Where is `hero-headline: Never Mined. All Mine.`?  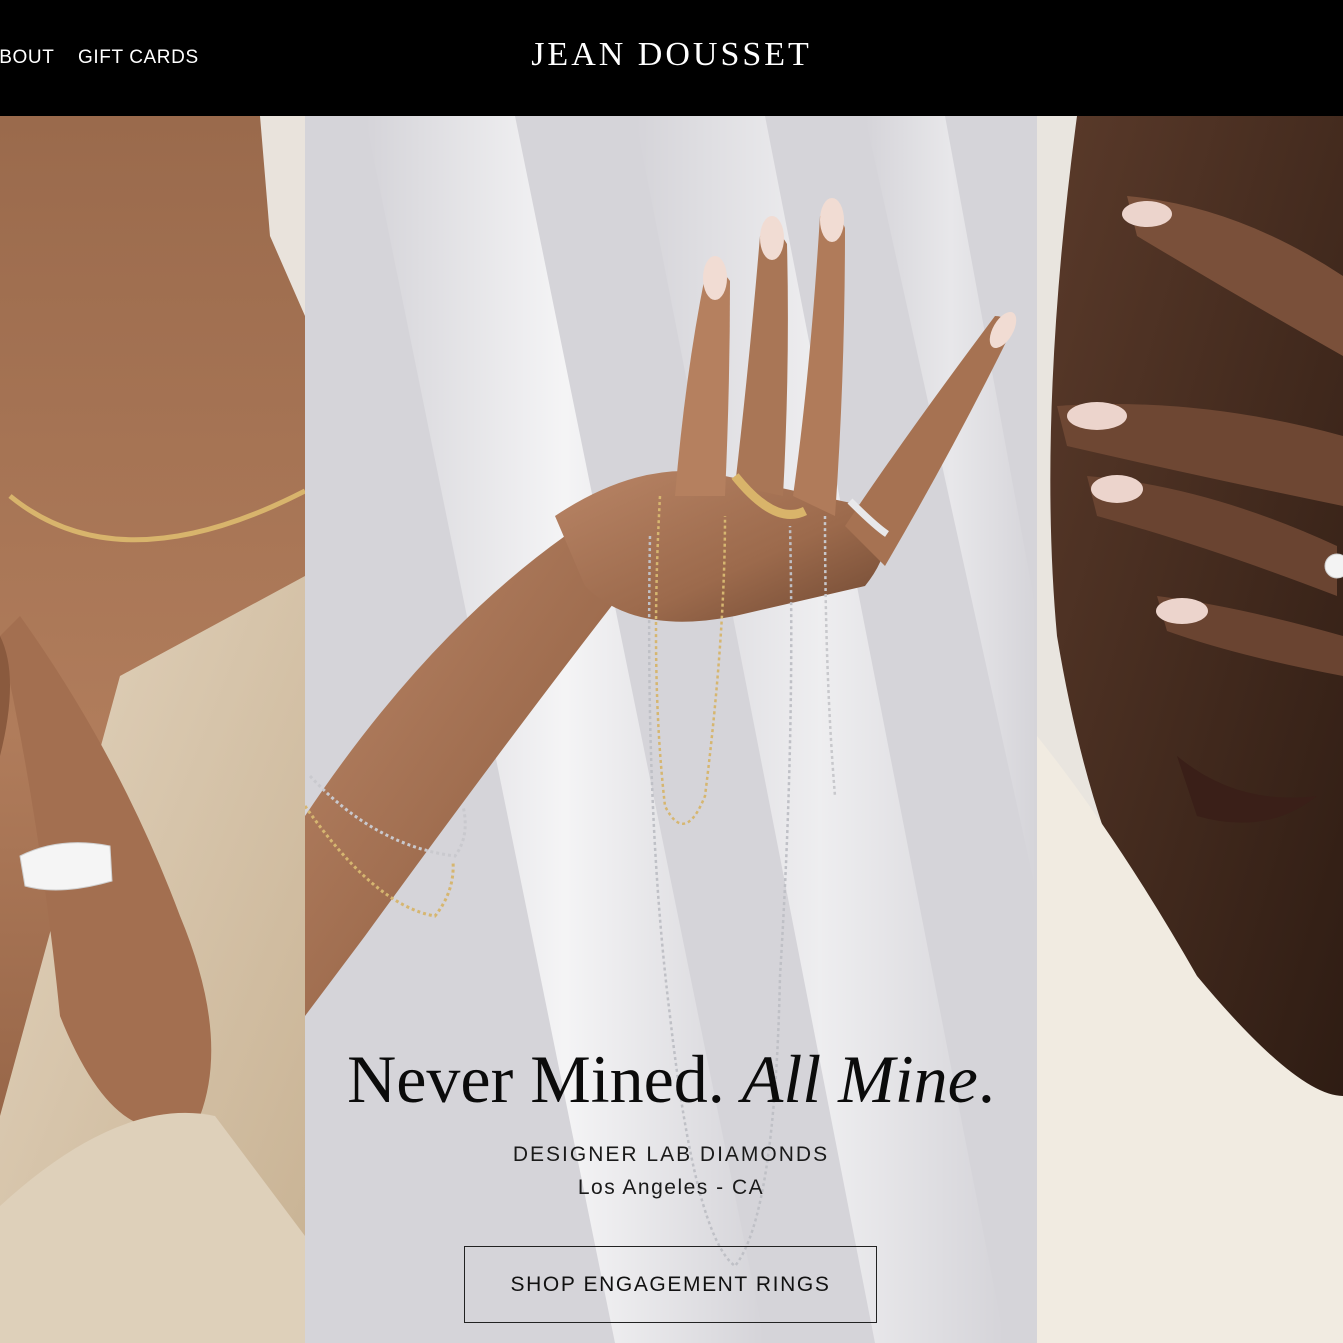
hero-headline: Never Mined. All Mine. is located at coordinates (671, 1079).